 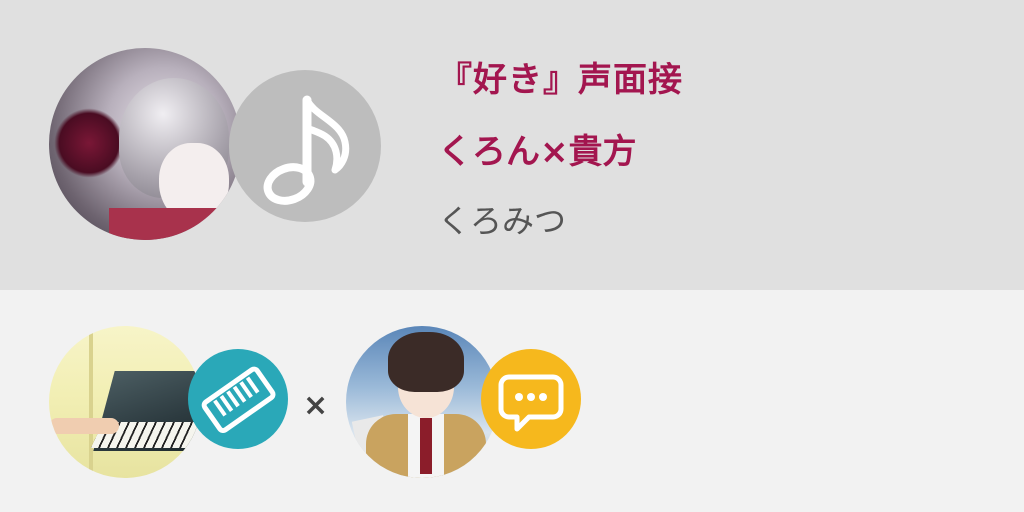 I want to click on artist-name: くろみつ, so click(x=502, y=219).